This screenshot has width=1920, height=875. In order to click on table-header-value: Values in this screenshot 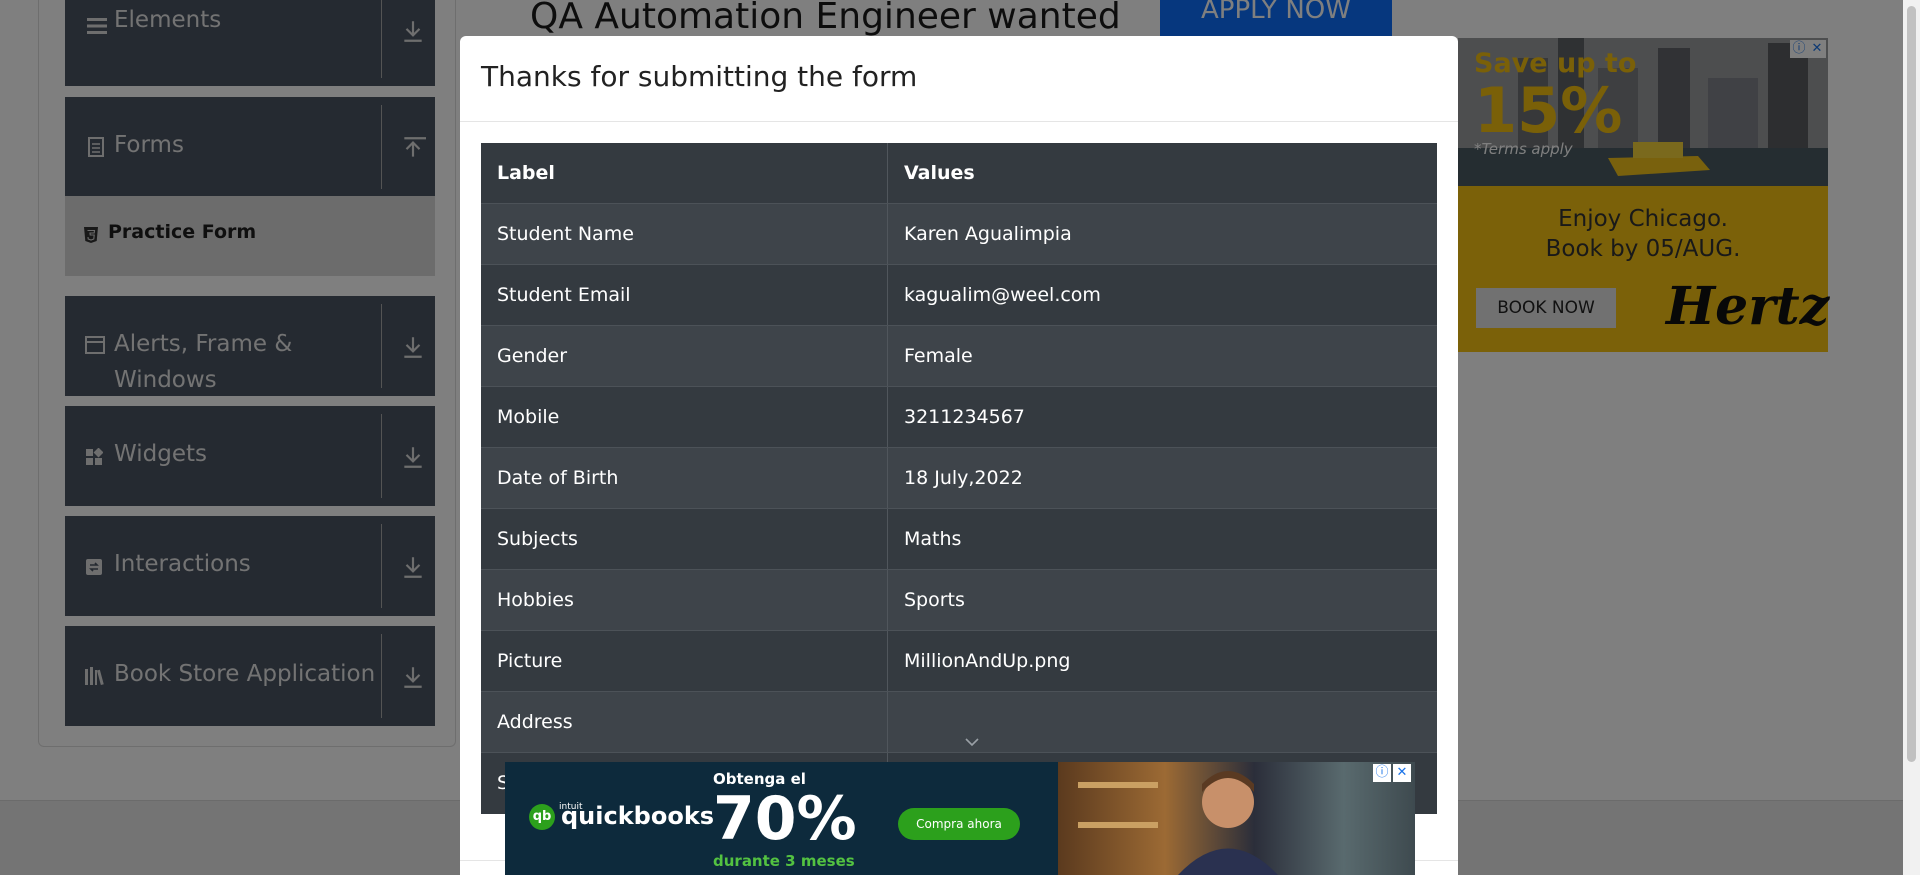, I will do `click(939, 173)`.